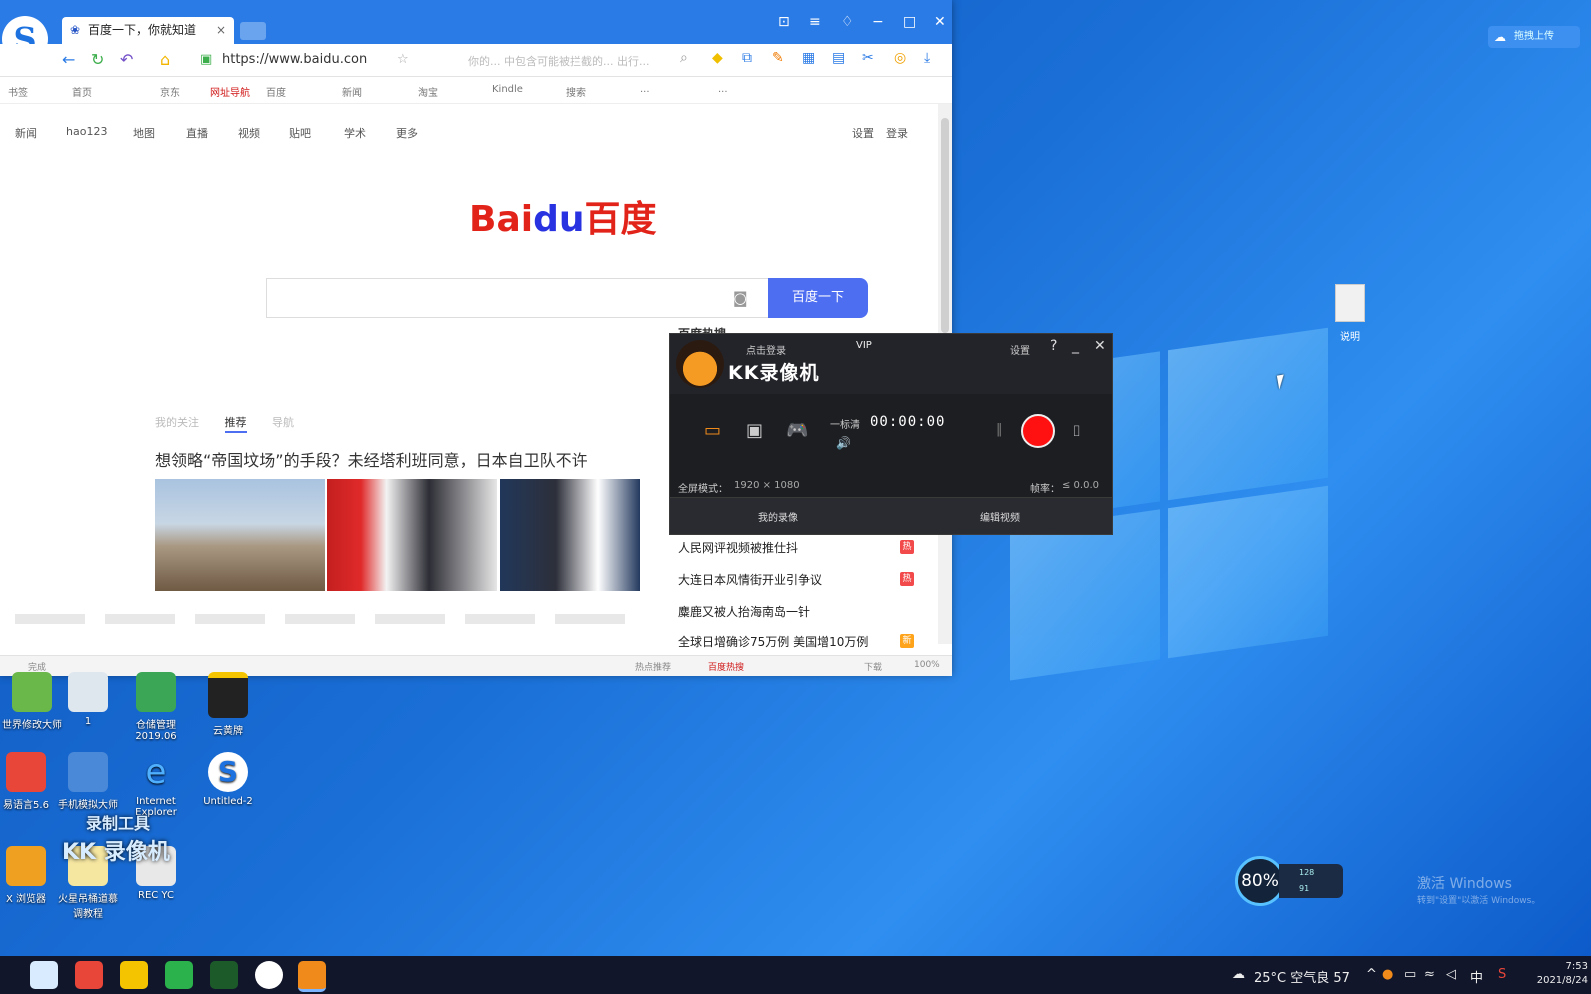  Describe the element at coordinates (253, 31) in the screenshot. I see `new-tab-button` at that location.